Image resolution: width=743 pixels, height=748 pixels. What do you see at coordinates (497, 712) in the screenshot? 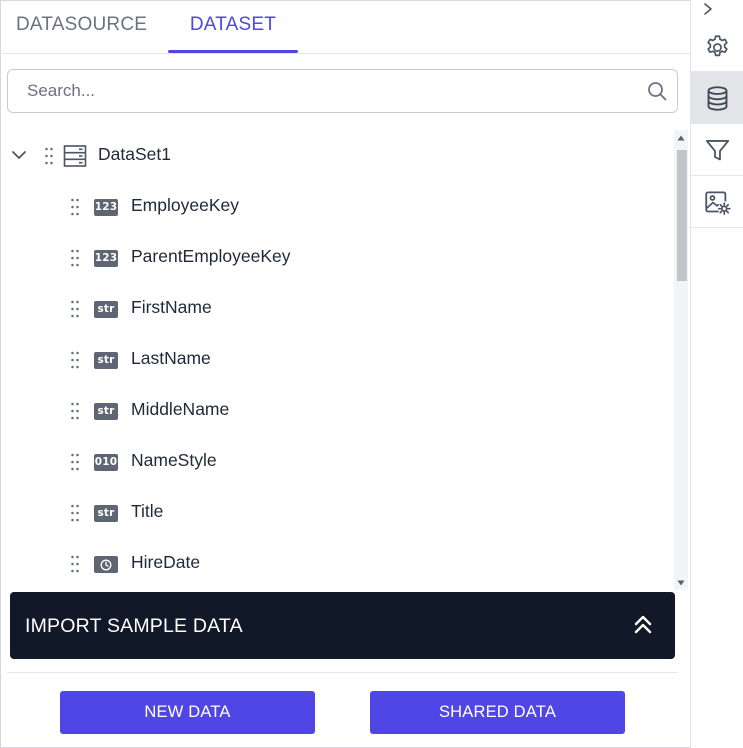
I see `shared-data-button: SHARED DATA` at bounding box center [497, 712].